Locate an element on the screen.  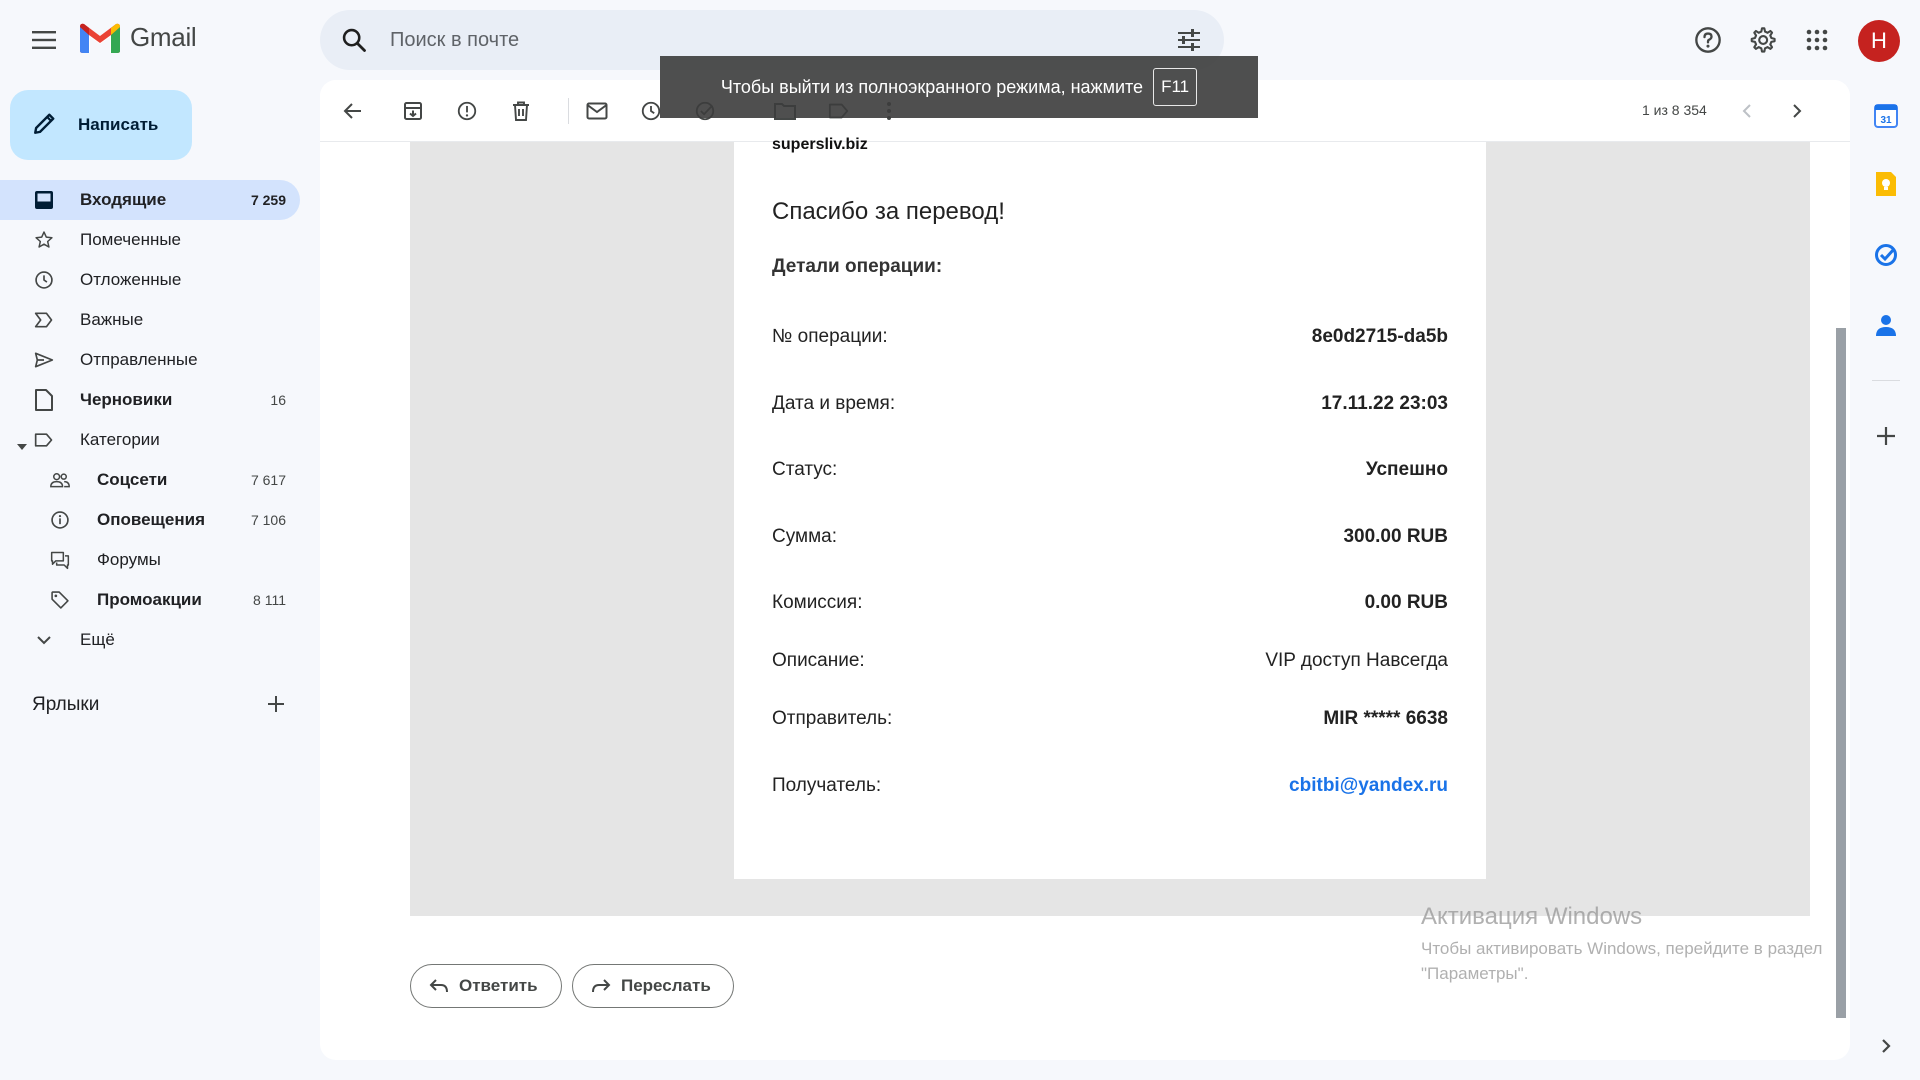
recipient-email-link: cbitbi@yandex.ru is located at coordinates (1368, 786).